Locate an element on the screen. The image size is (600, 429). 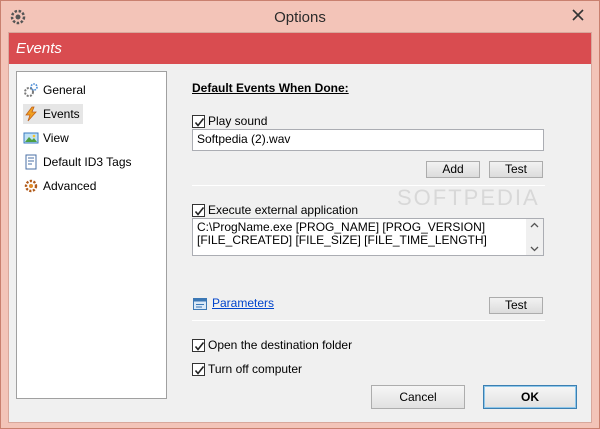
cancel-button: Cancel is located at coordinates (418, 397).